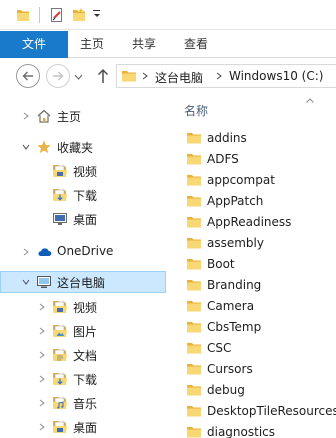 Image resolution: width=336 pixels, height=438 pixels. I want to click on file-row: CSC, so click(261, 348).